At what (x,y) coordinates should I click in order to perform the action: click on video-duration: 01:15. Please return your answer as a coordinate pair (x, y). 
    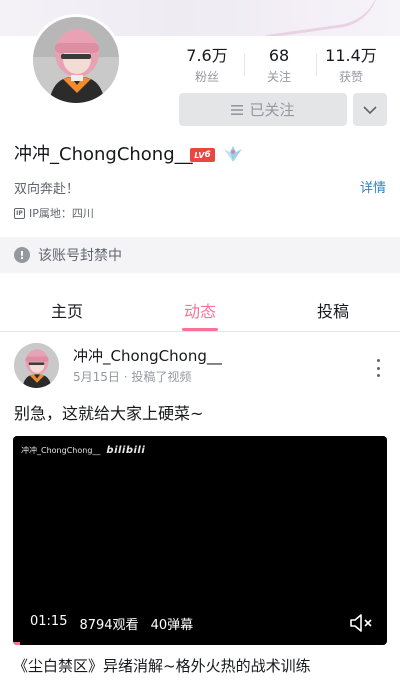
    Looking at the image, I should click on (49, 621).